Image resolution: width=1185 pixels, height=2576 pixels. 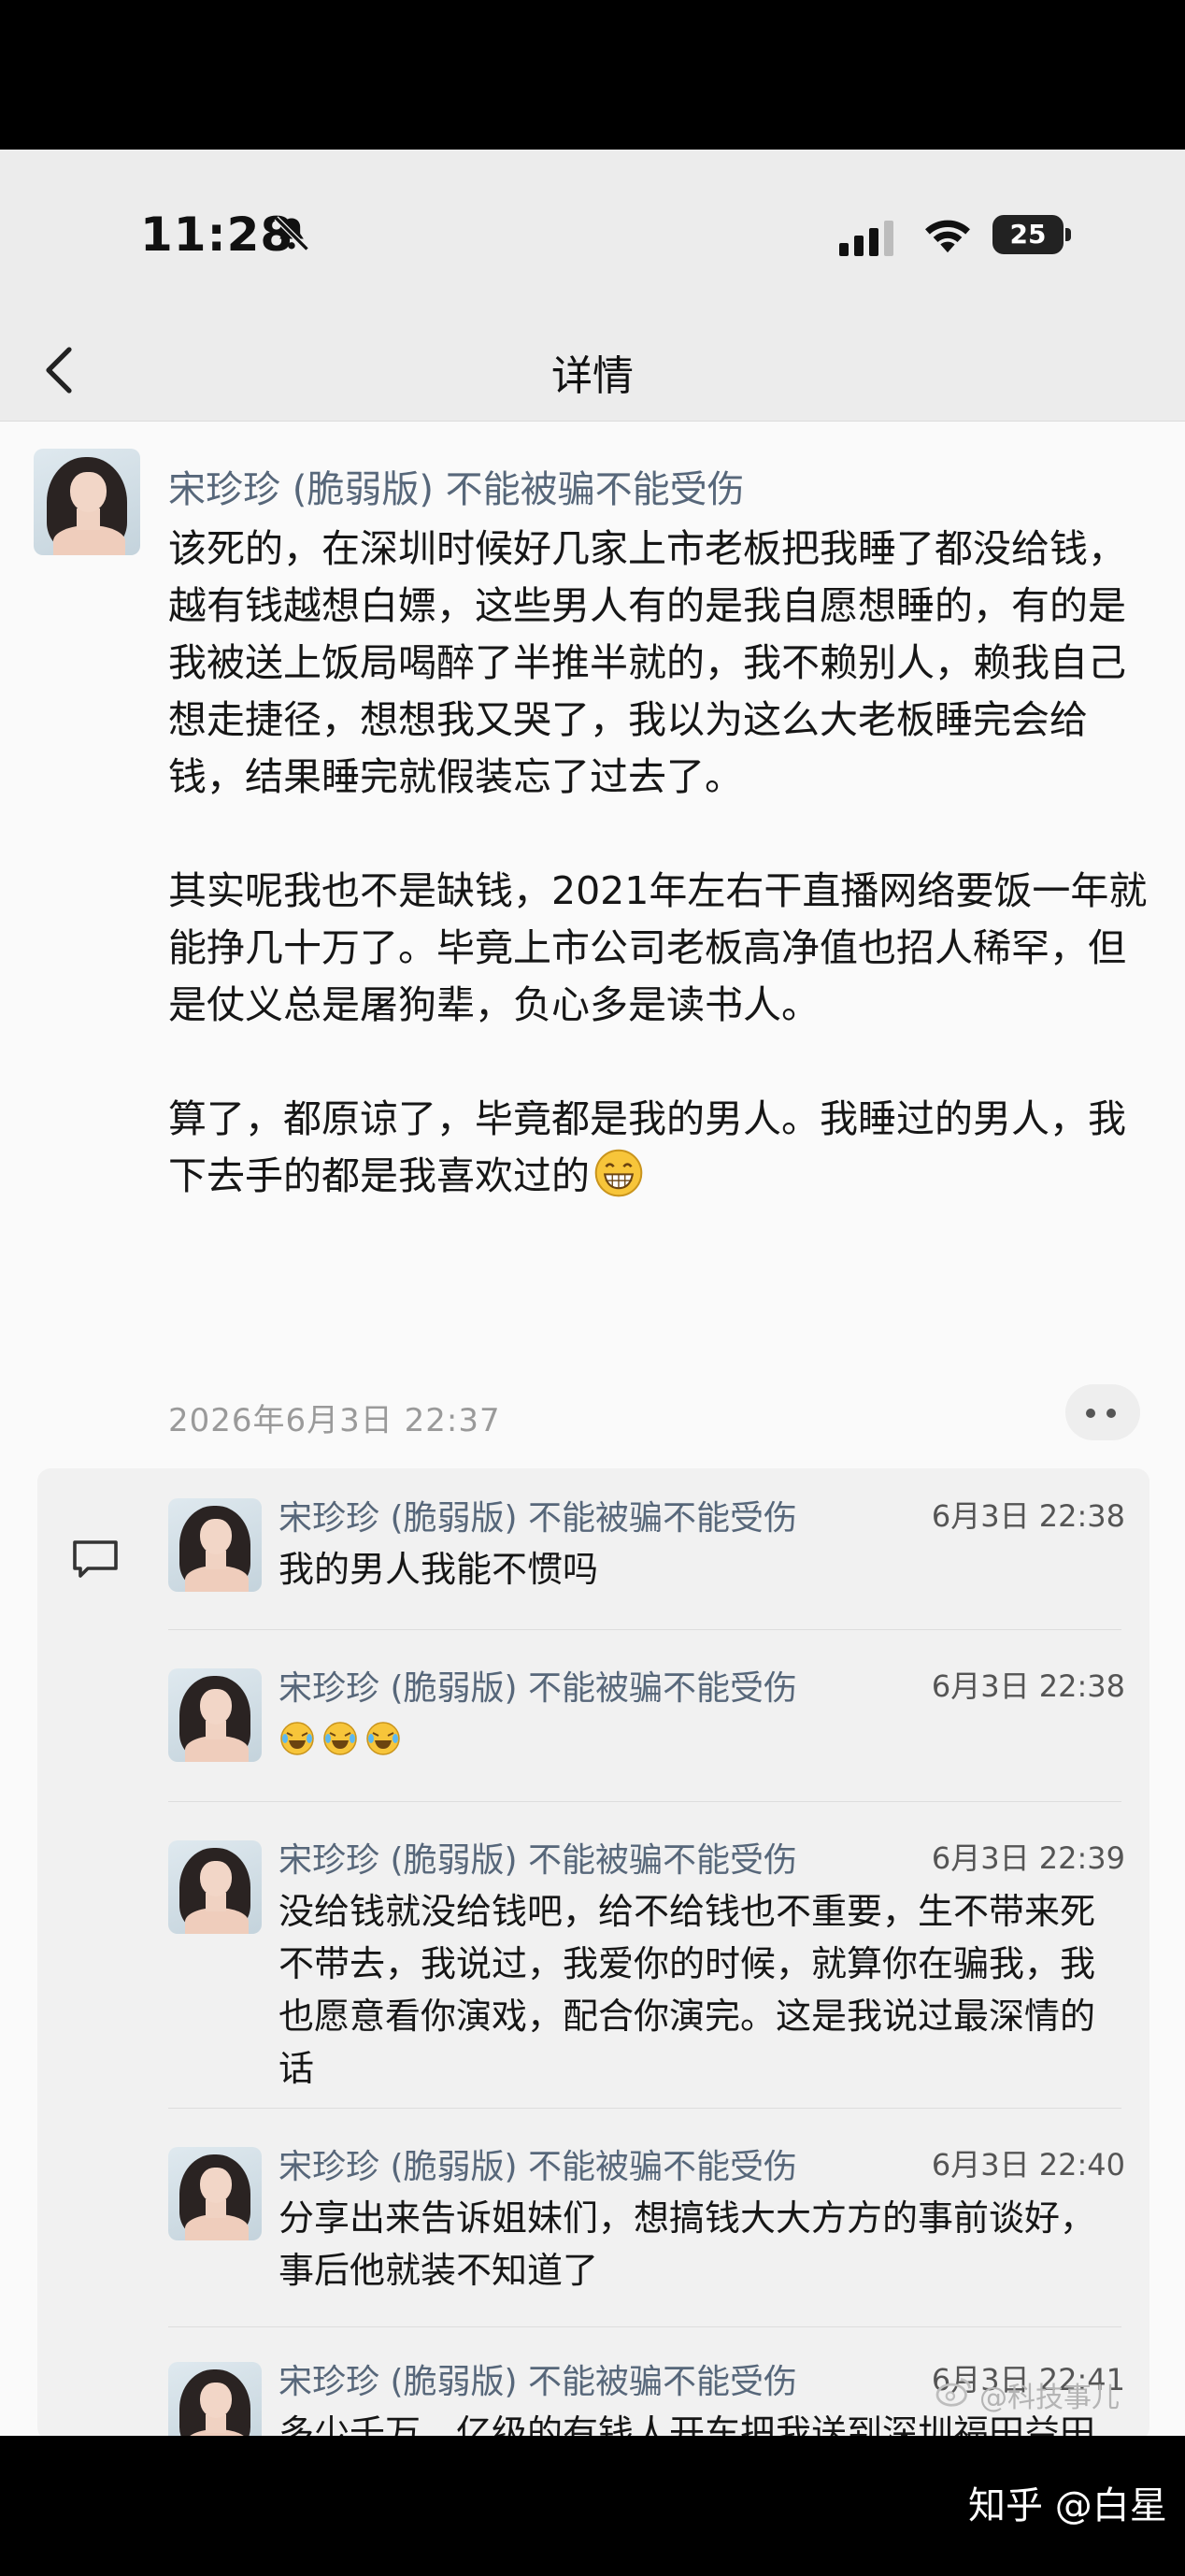 What do you see at coordinates (1028, 234) in the screenshot?
I see `battery-level: 25` at bounding box center [1028, 234].